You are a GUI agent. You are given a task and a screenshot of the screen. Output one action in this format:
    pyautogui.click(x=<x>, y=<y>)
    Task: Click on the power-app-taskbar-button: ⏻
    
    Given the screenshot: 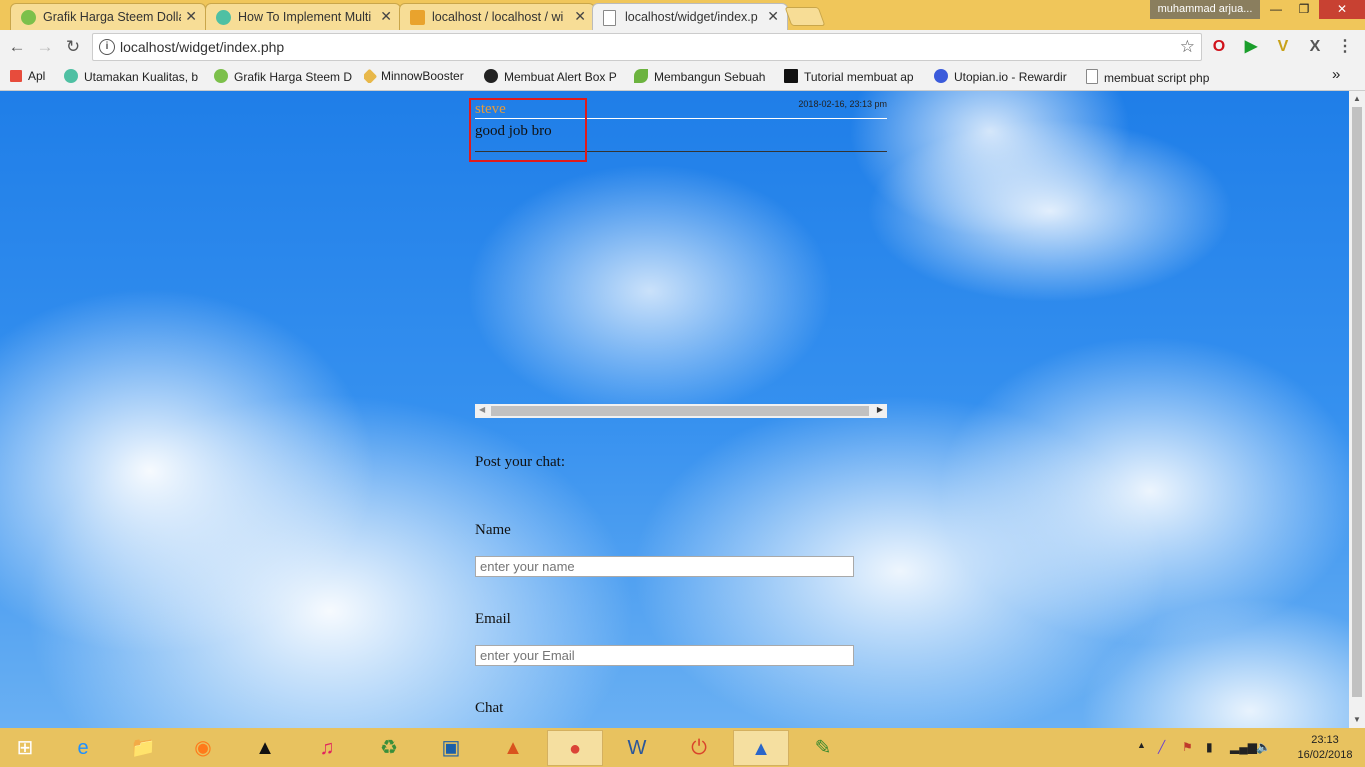 What is the action you would take?
    pyautogui.click(x=699, y=748)
    